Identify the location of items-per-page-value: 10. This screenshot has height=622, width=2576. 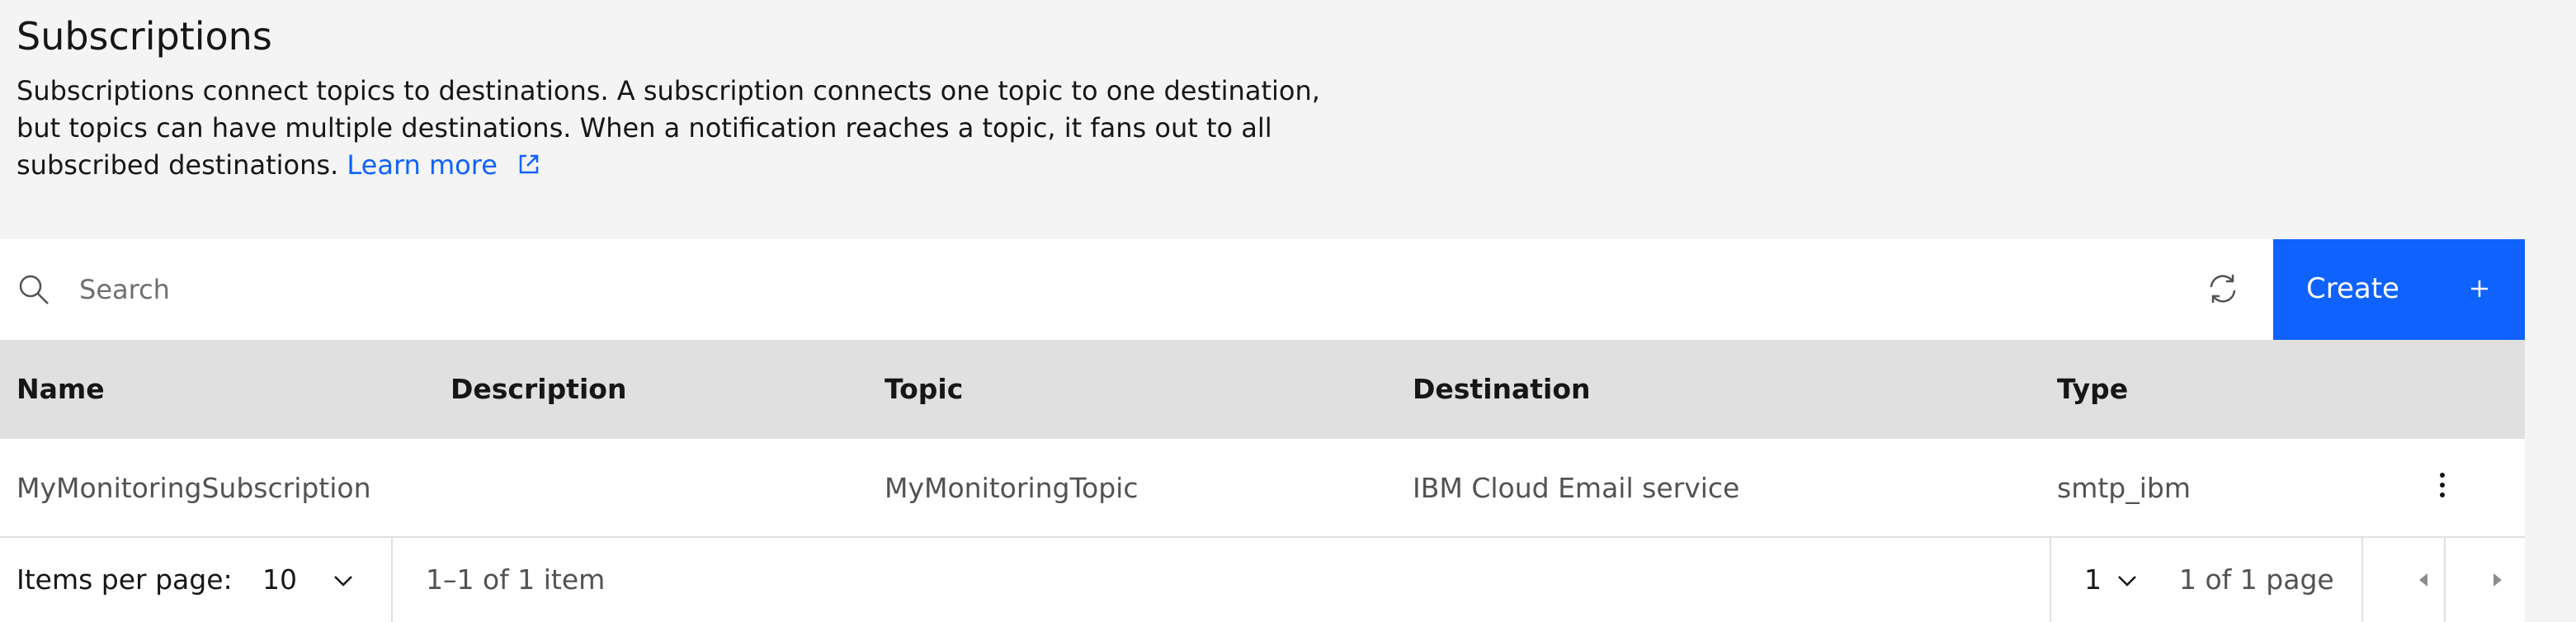
(279, 580).